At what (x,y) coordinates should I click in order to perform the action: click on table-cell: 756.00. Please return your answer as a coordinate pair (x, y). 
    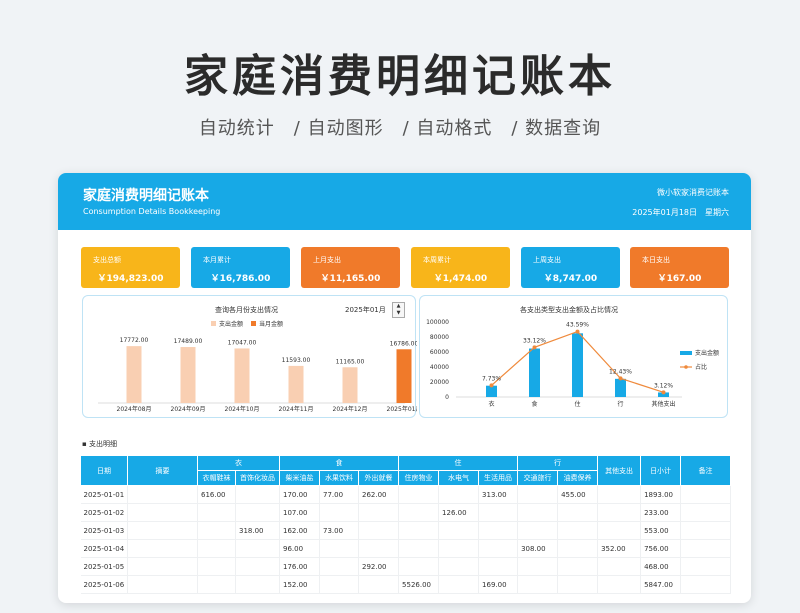
    Looking at the image, I should click on (661, 548).